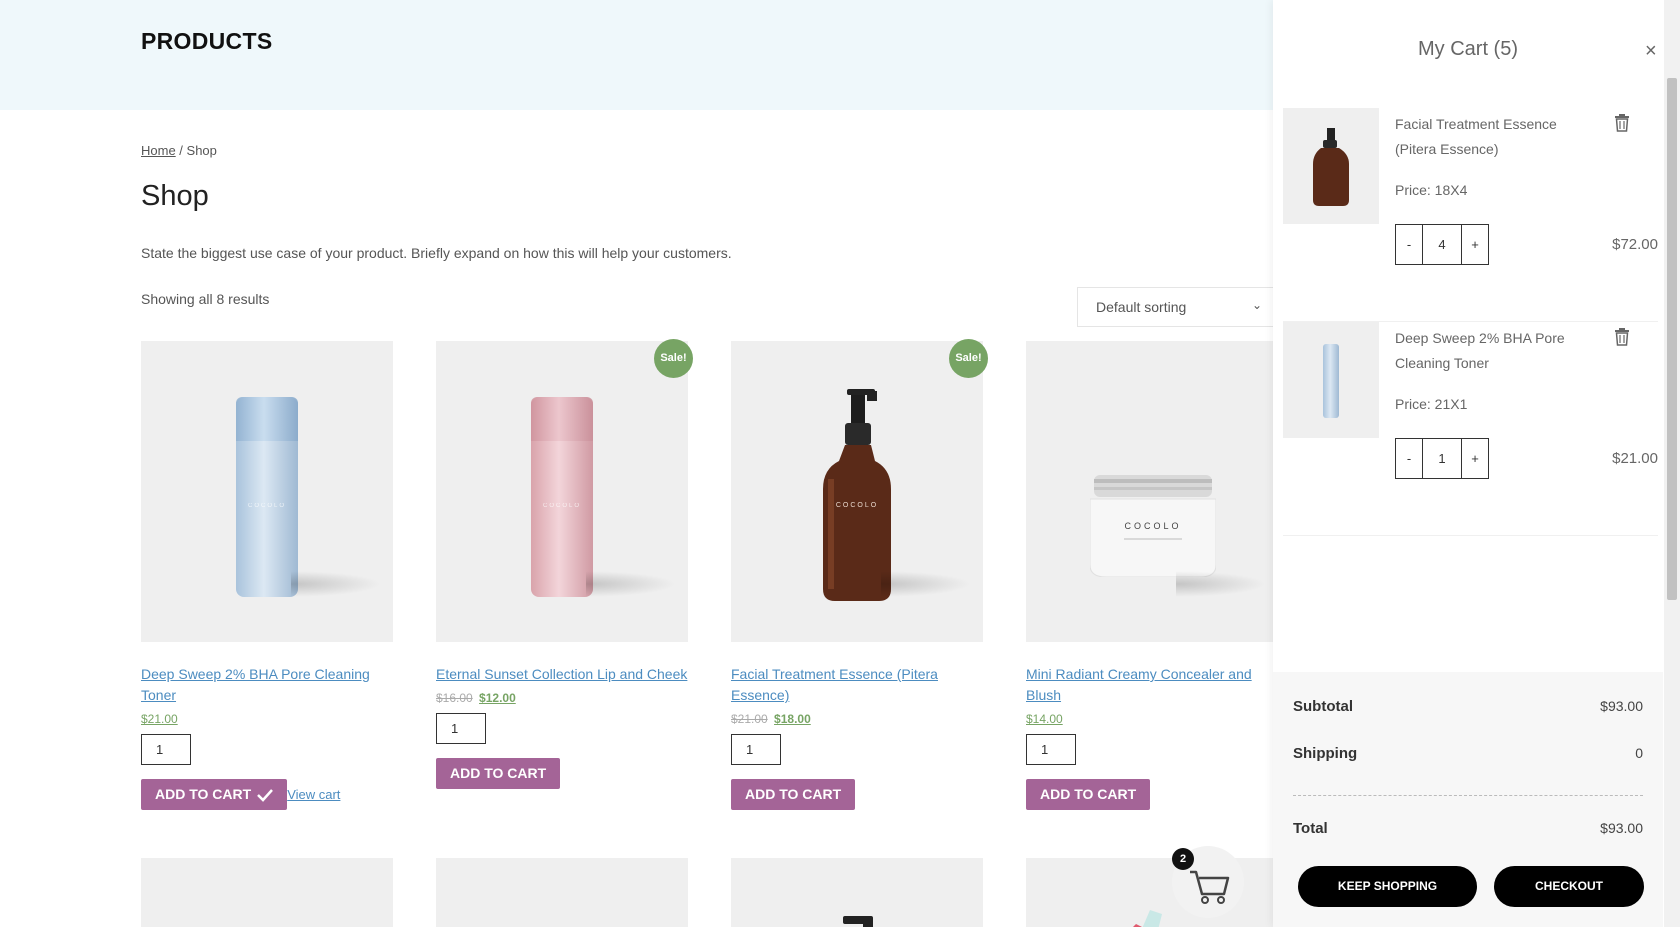  Describe the element at coordinates (1468, 795) in the screenshot. I see `totals-divider` at that location.